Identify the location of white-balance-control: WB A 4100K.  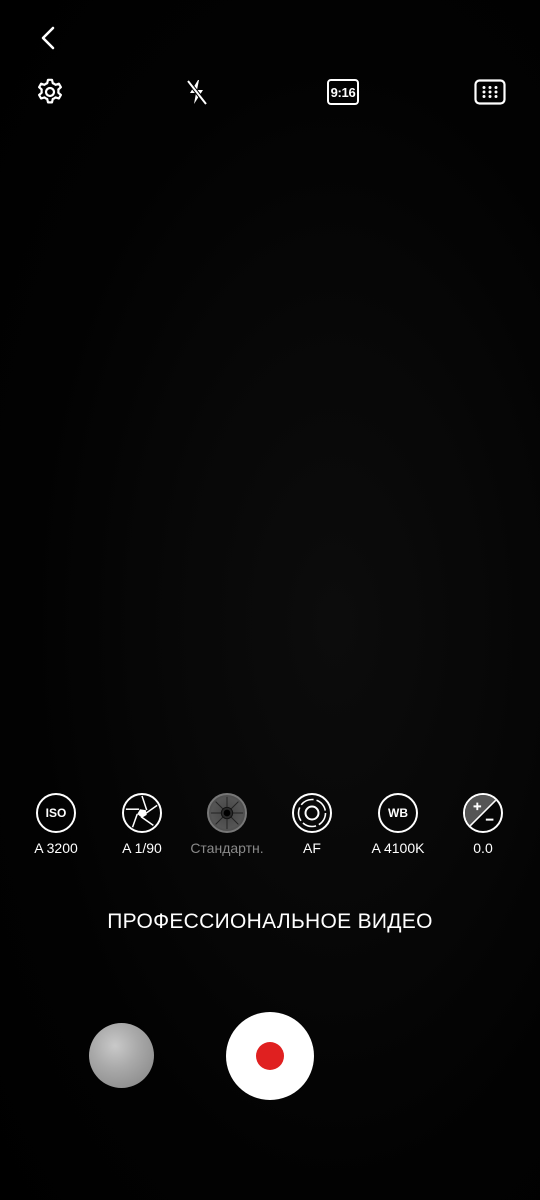
(398, 824).